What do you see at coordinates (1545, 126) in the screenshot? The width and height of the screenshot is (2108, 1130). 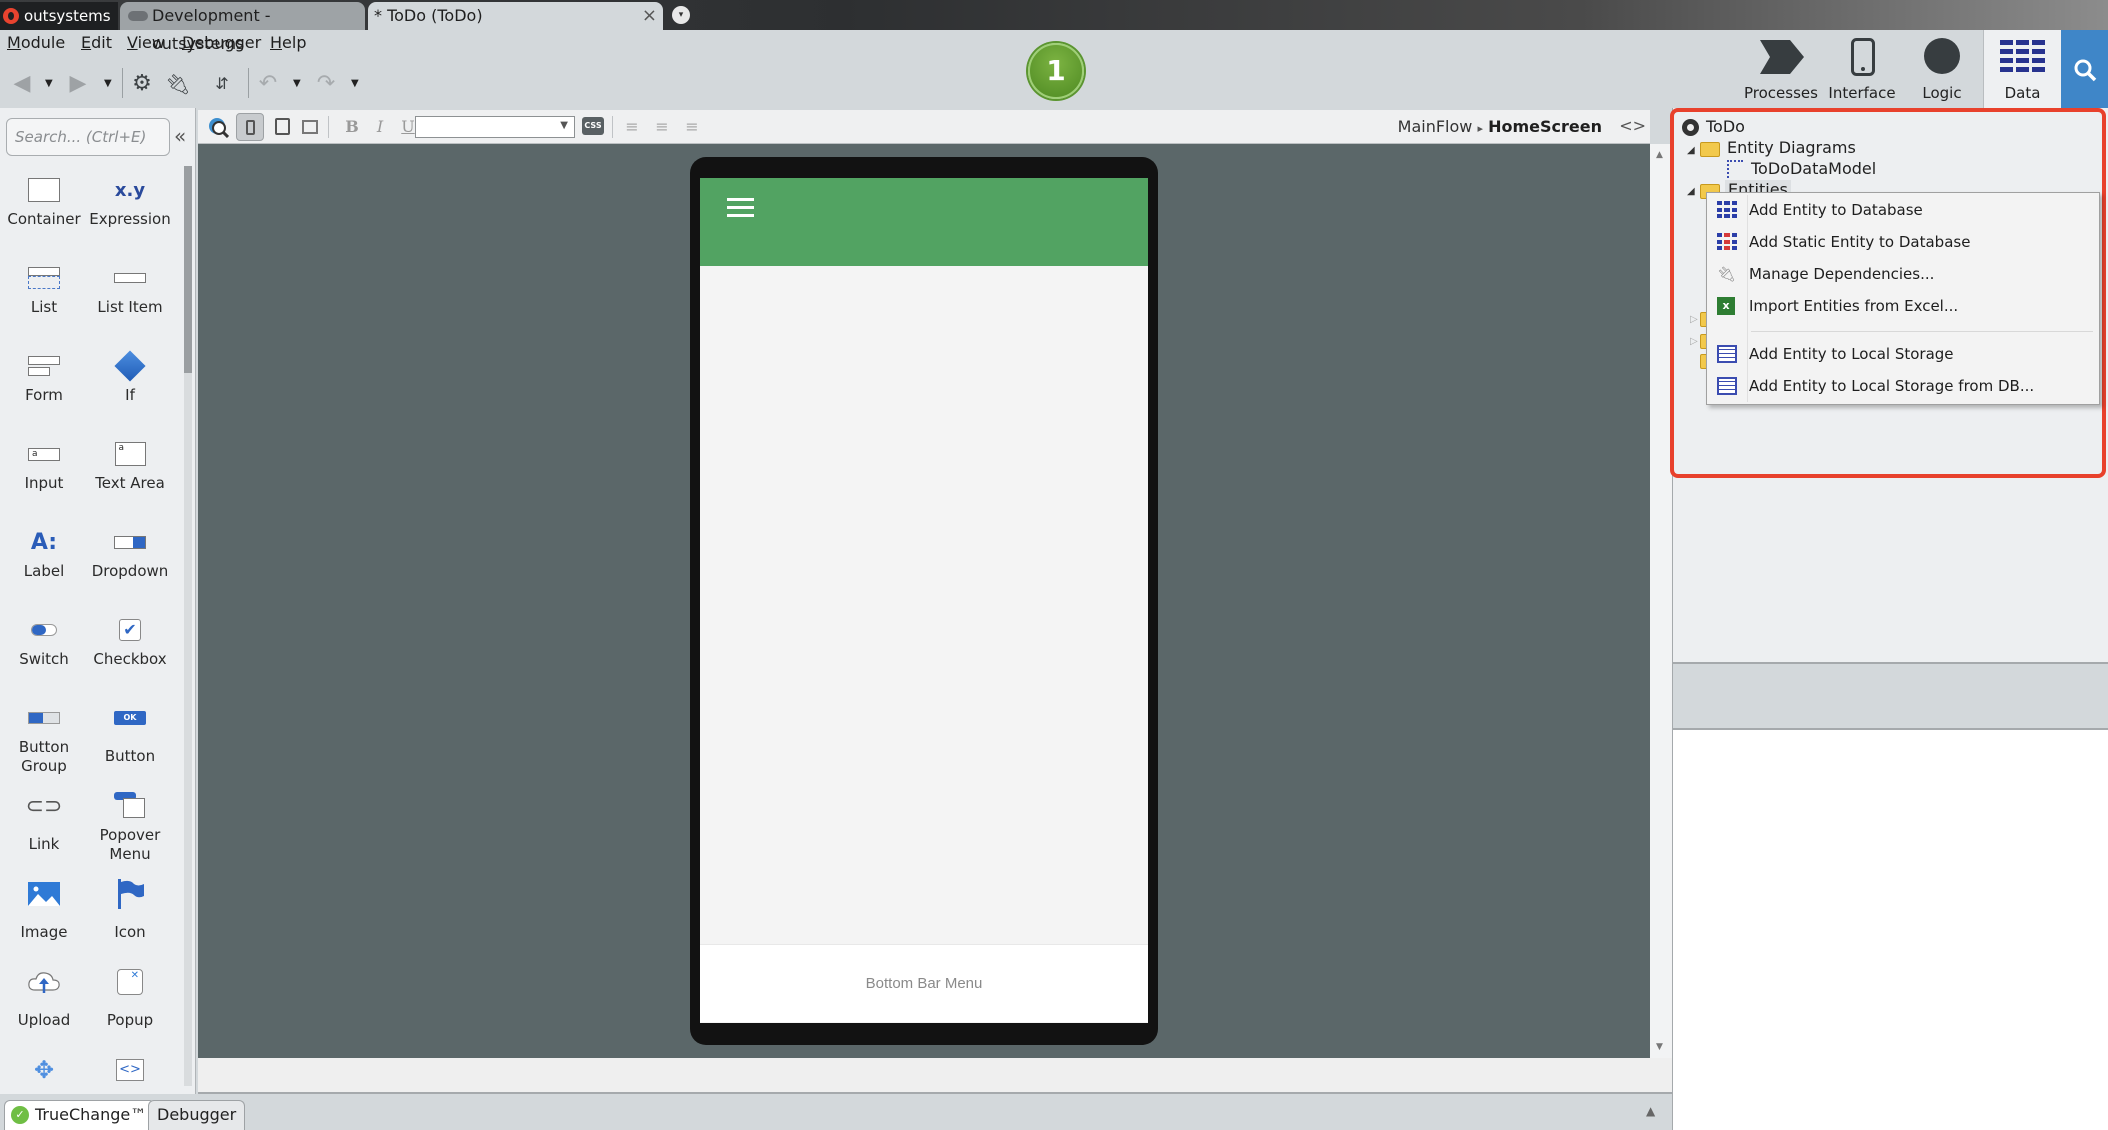 I see `breadcrumb-screen: HomeScreen` at bounding box center [1545, 126].